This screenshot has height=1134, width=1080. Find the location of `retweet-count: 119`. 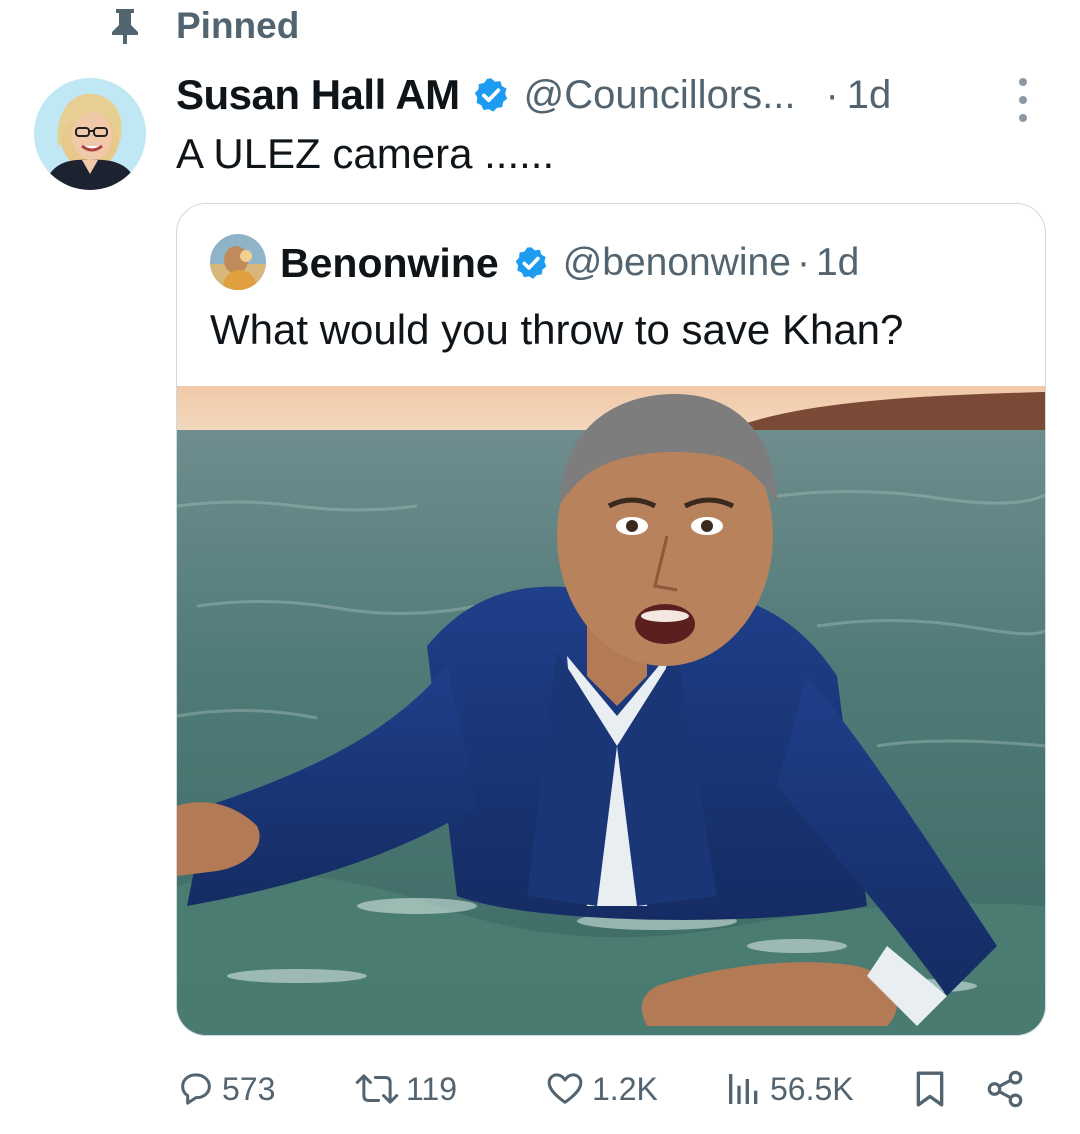

retweet-count: 119 is located at coordinates (432, 1088).